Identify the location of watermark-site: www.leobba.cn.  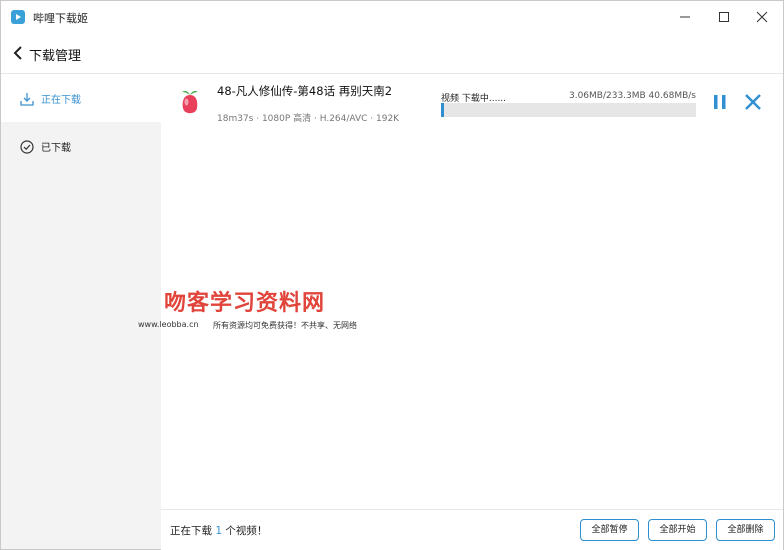
(168, 324).